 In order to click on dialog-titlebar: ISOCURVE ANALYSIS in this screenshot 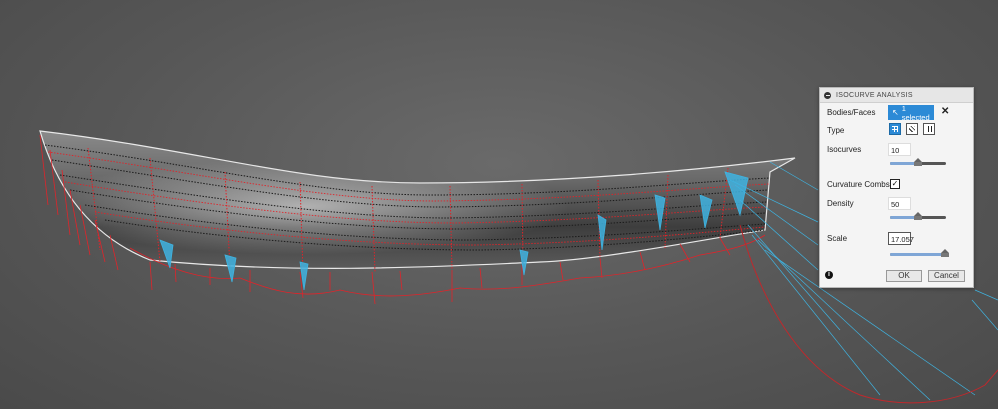, I will do `click(896, 95)`.